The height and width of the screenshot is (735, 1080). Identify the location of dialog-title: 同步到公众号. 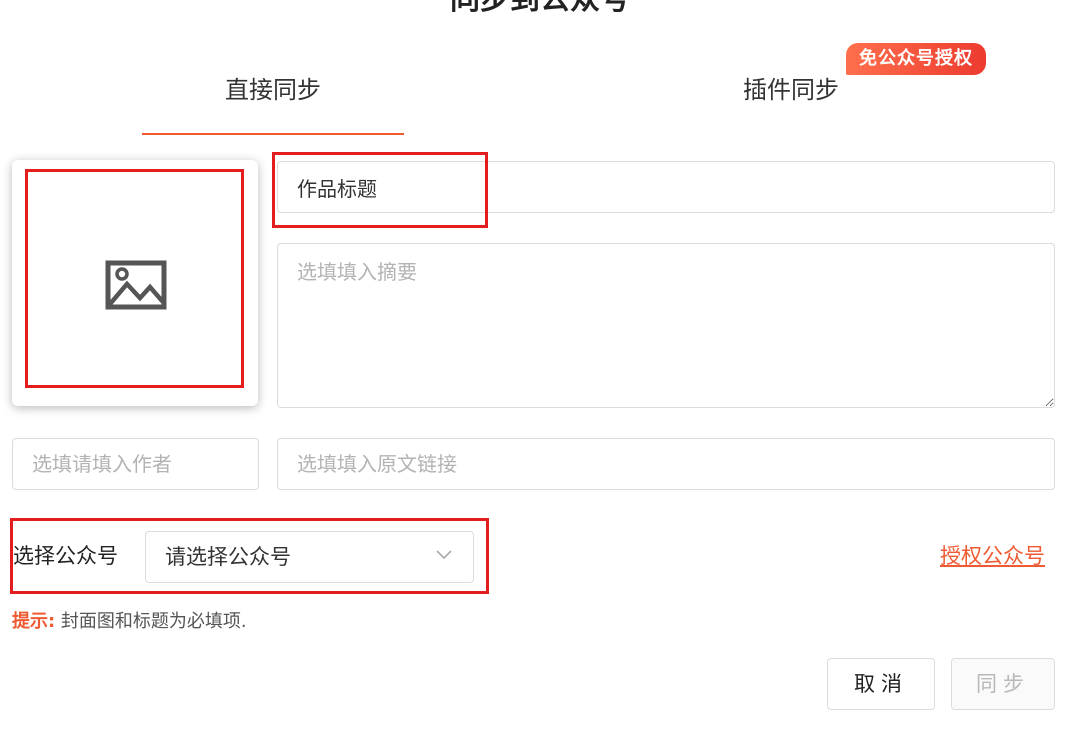
(540, 9).